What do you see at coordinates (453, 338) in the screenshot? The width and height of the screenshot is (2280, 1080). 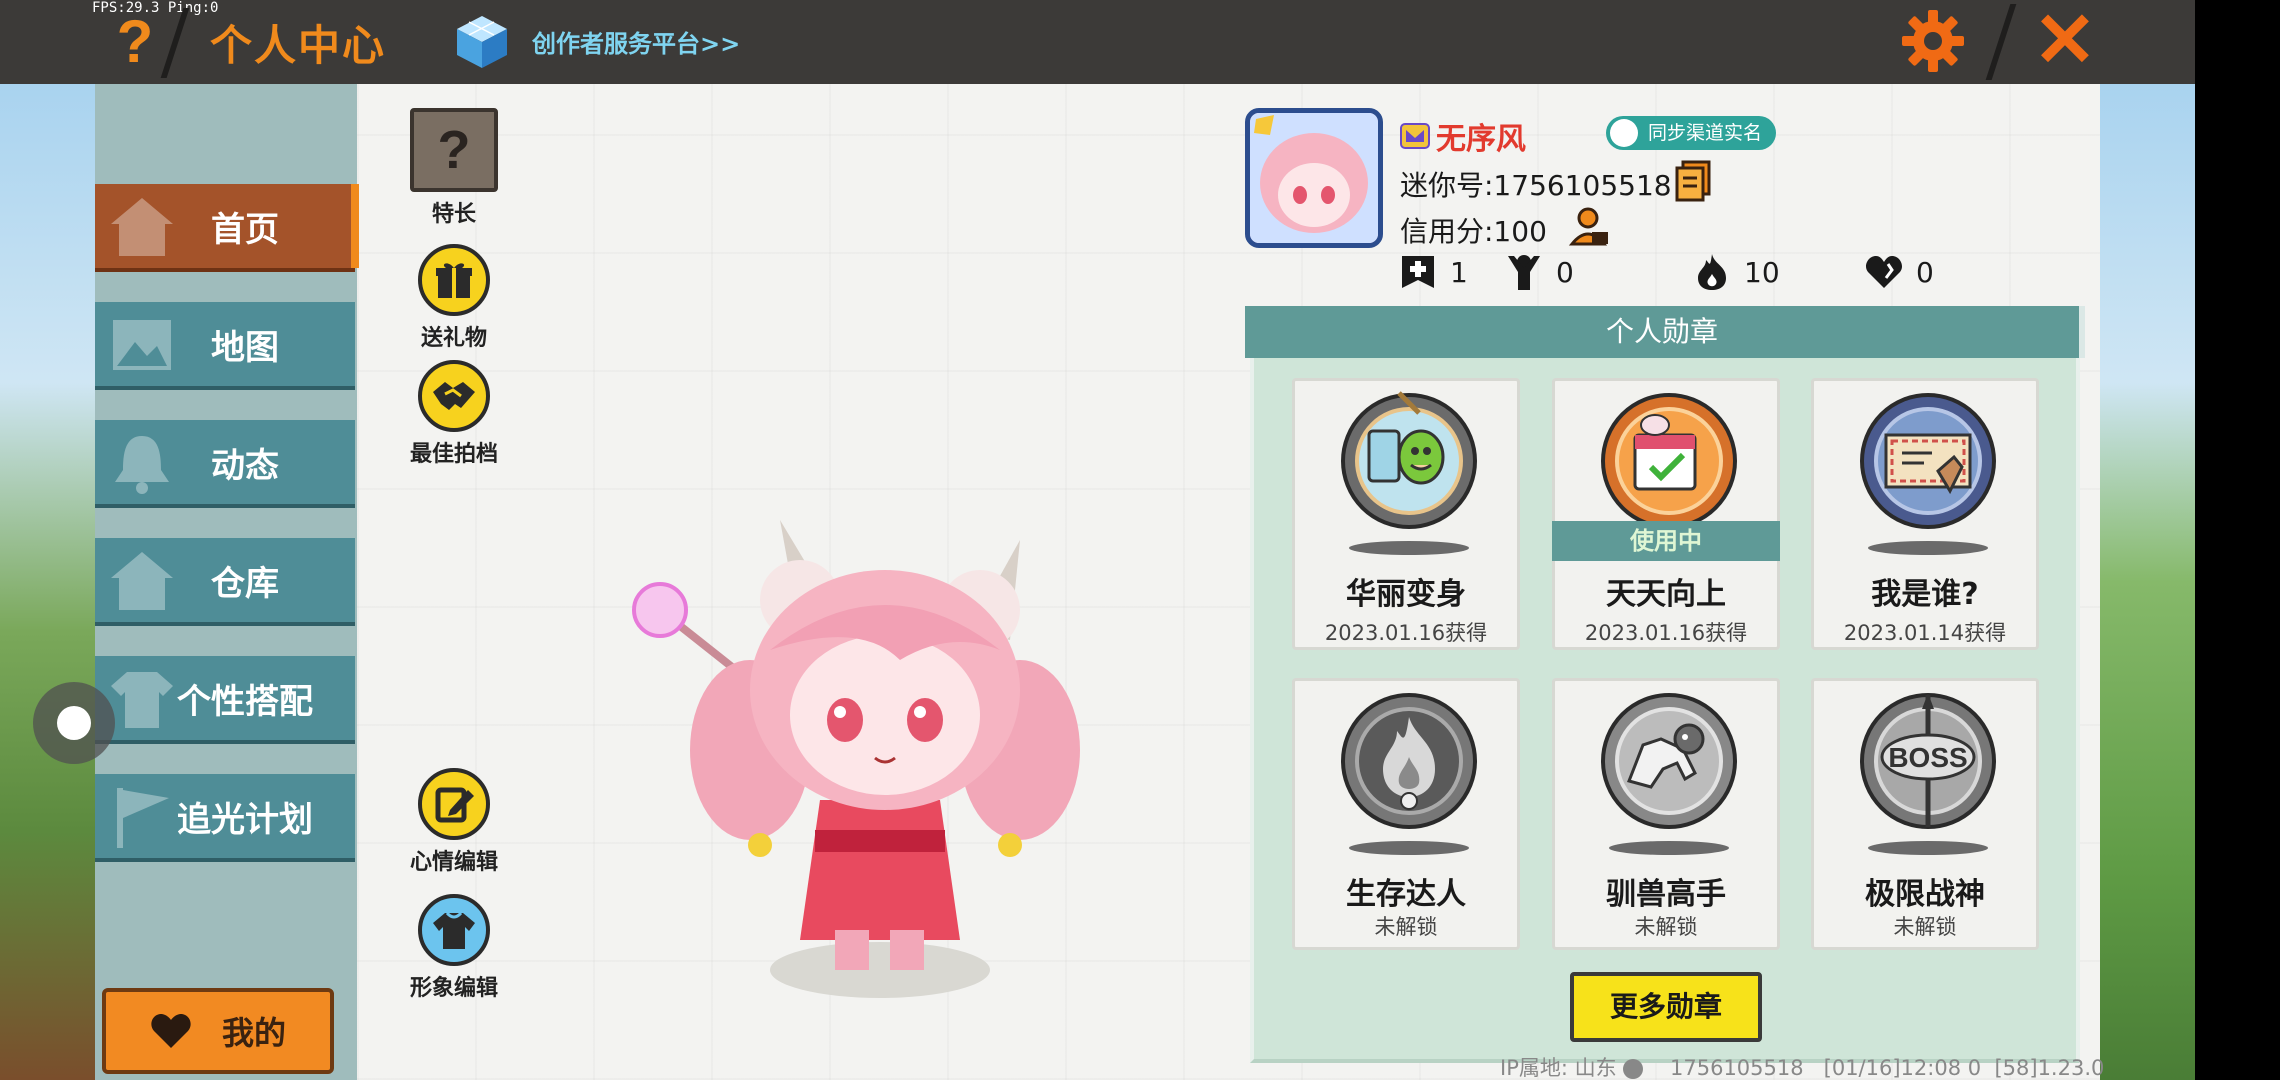 I see `gift-label: 送礼物` at bounding box center [453, 338].